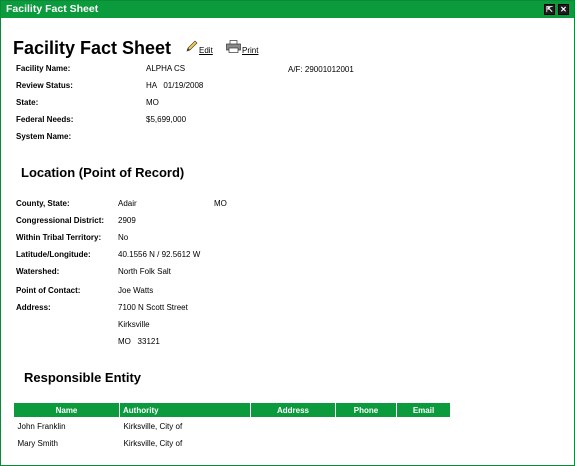 The image size is (575, 466). Describe the element at coordinates (44, 85) in the screenshot. I see `review-status-label: Review Status:` at that location.